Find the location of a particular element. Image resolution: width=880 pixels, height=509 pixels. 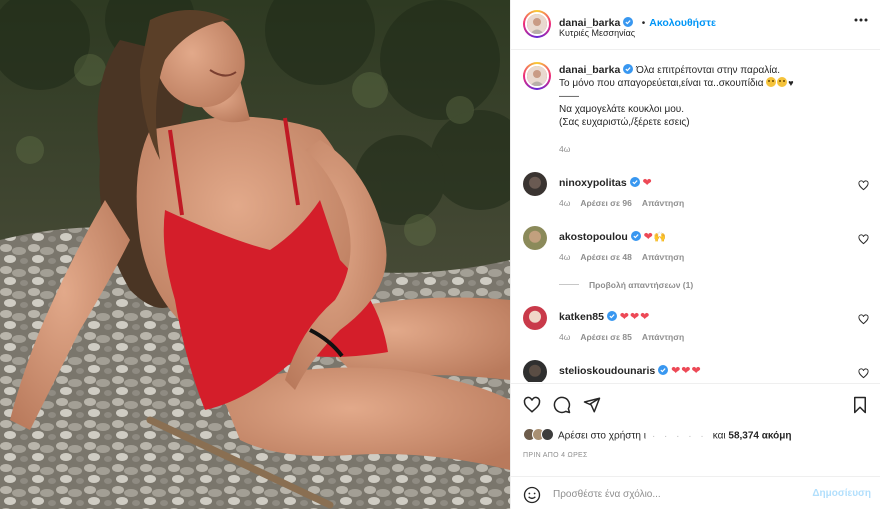

comment-item: stelioskoudounaris ❤❤❤ is located at coordinates (696, 371).